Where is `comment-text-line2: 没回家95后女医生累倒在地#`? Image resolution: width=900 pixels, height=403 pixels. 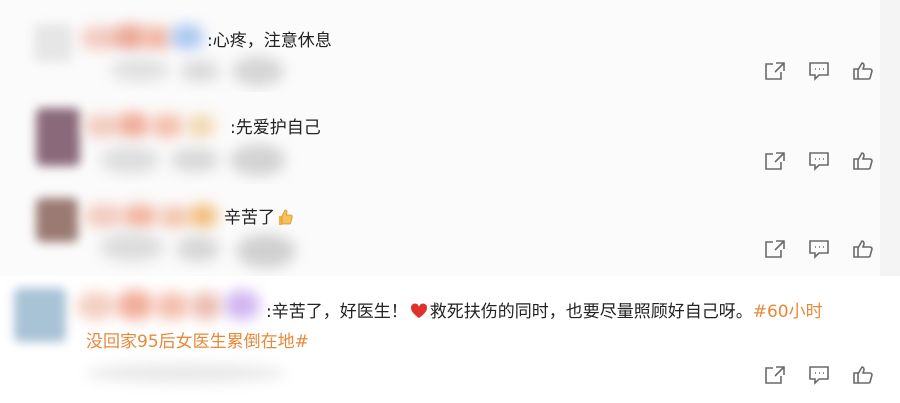
comment-text-line2: 没回家95后女医生累倒在地# is located at coordinates (197, 342).